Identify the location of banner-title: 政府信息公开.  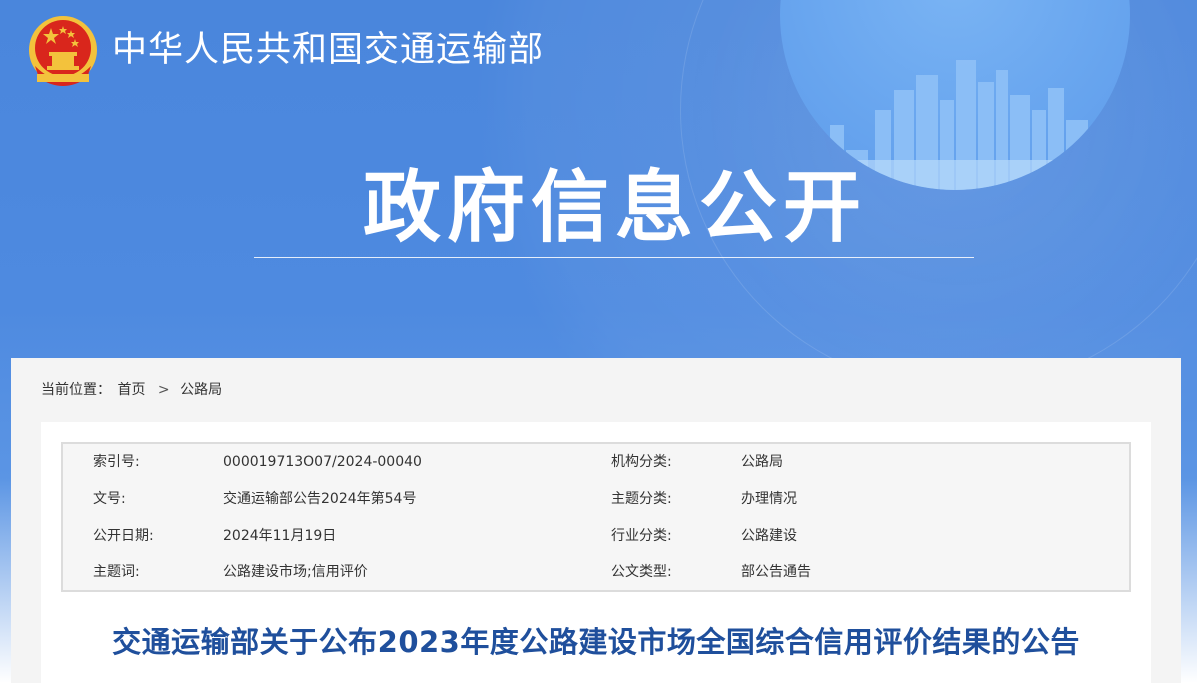
(614, 208).